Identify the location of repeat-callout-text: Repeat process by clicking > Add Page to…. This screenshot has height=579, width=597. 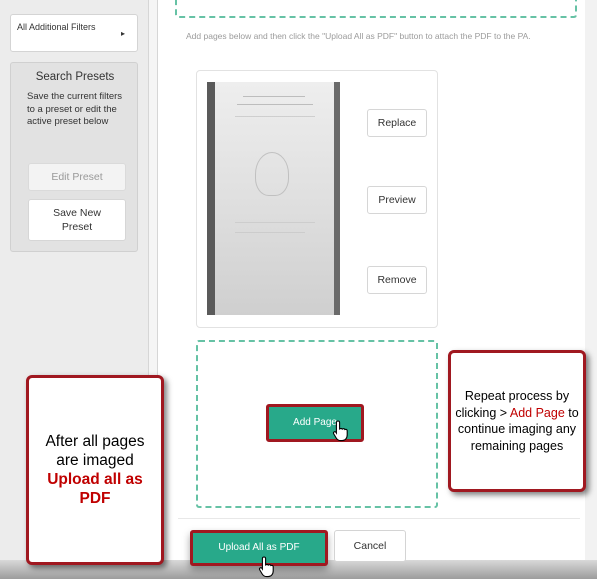
(517, 421).